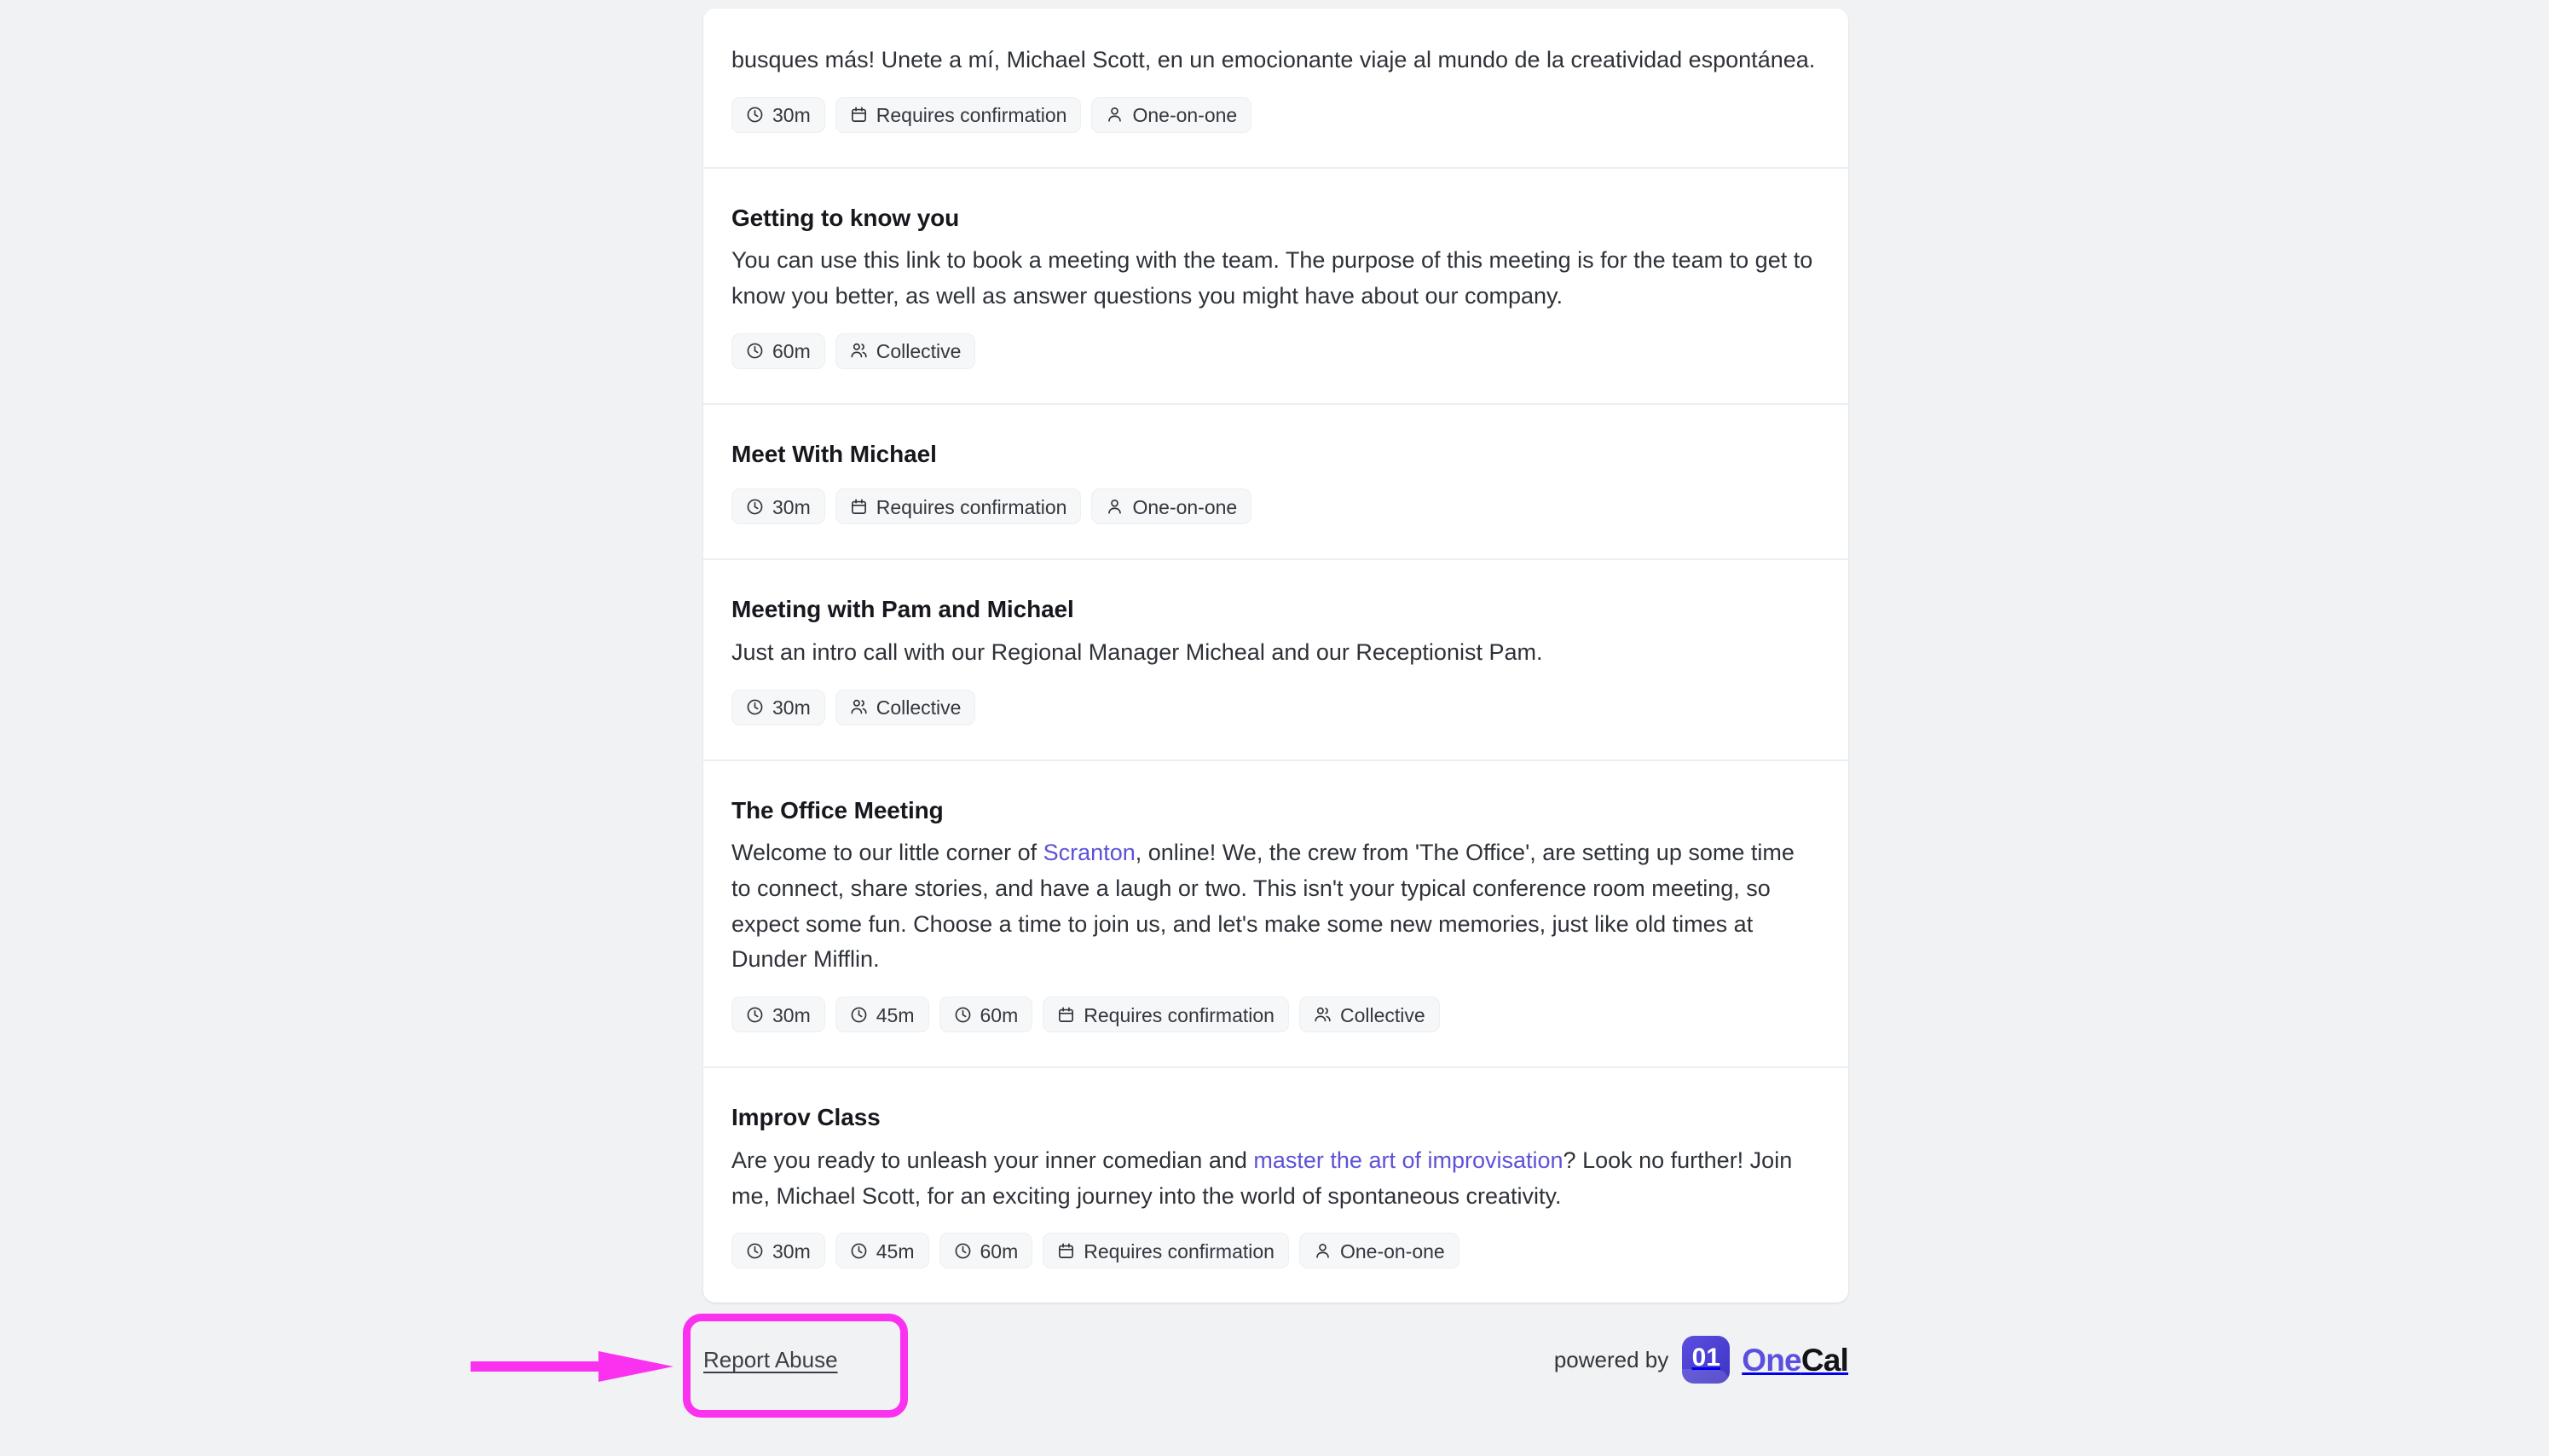 Image resolution: width=2549 pixels, height=1456 pixels. I want to click on event-type-badge-row: 30m 45m 60m Requires confirmation One-on-one, so click(1275, 1251).